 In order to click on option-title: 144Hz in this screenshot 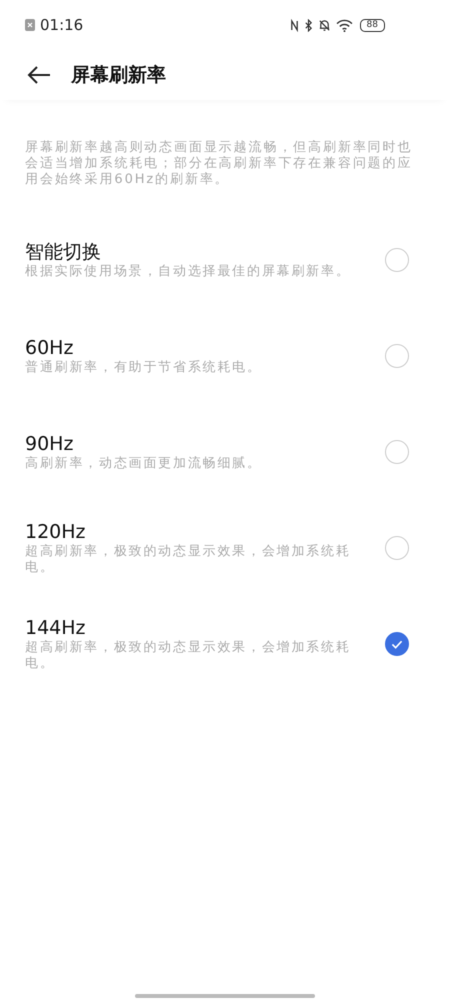, I will do `click(56, 628)`.